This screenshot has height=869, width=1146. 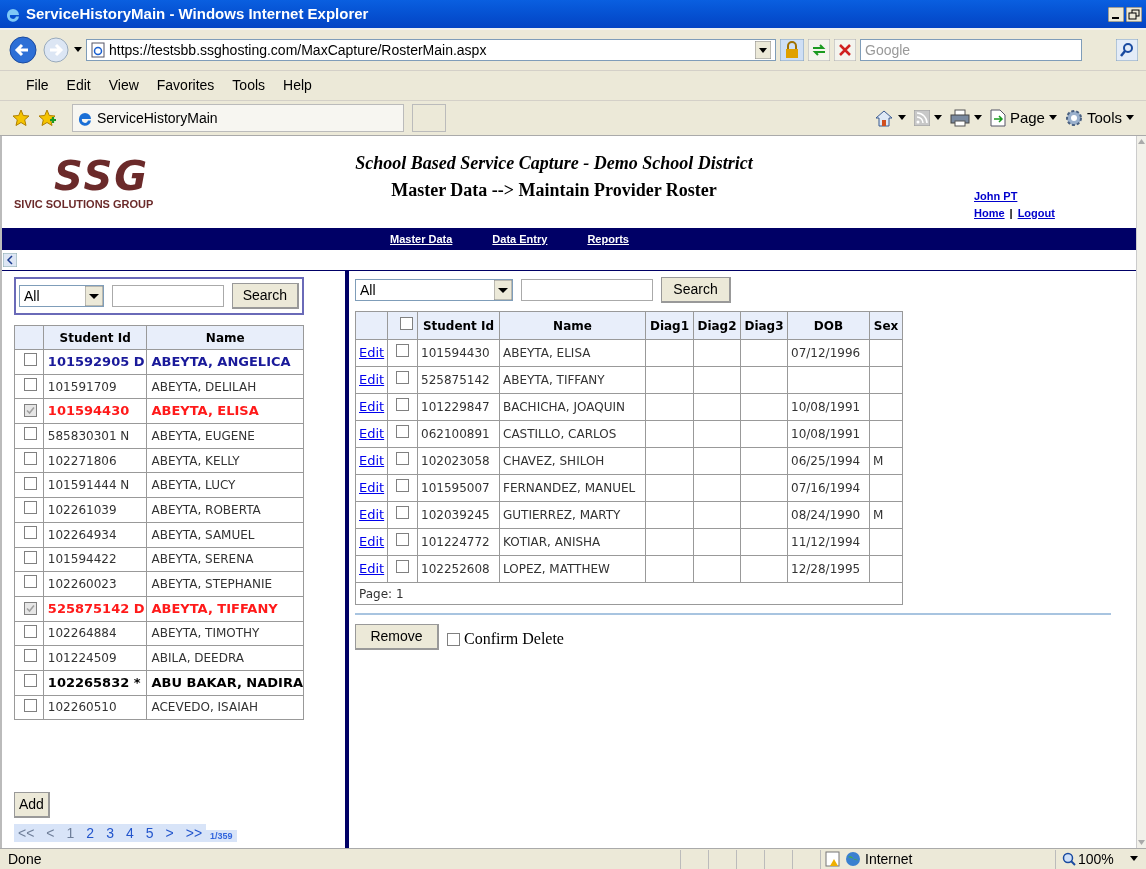 What do you see at coordinates (889, 118) in the screenshot?
I see `home-button` at bounding box center [889, 118].